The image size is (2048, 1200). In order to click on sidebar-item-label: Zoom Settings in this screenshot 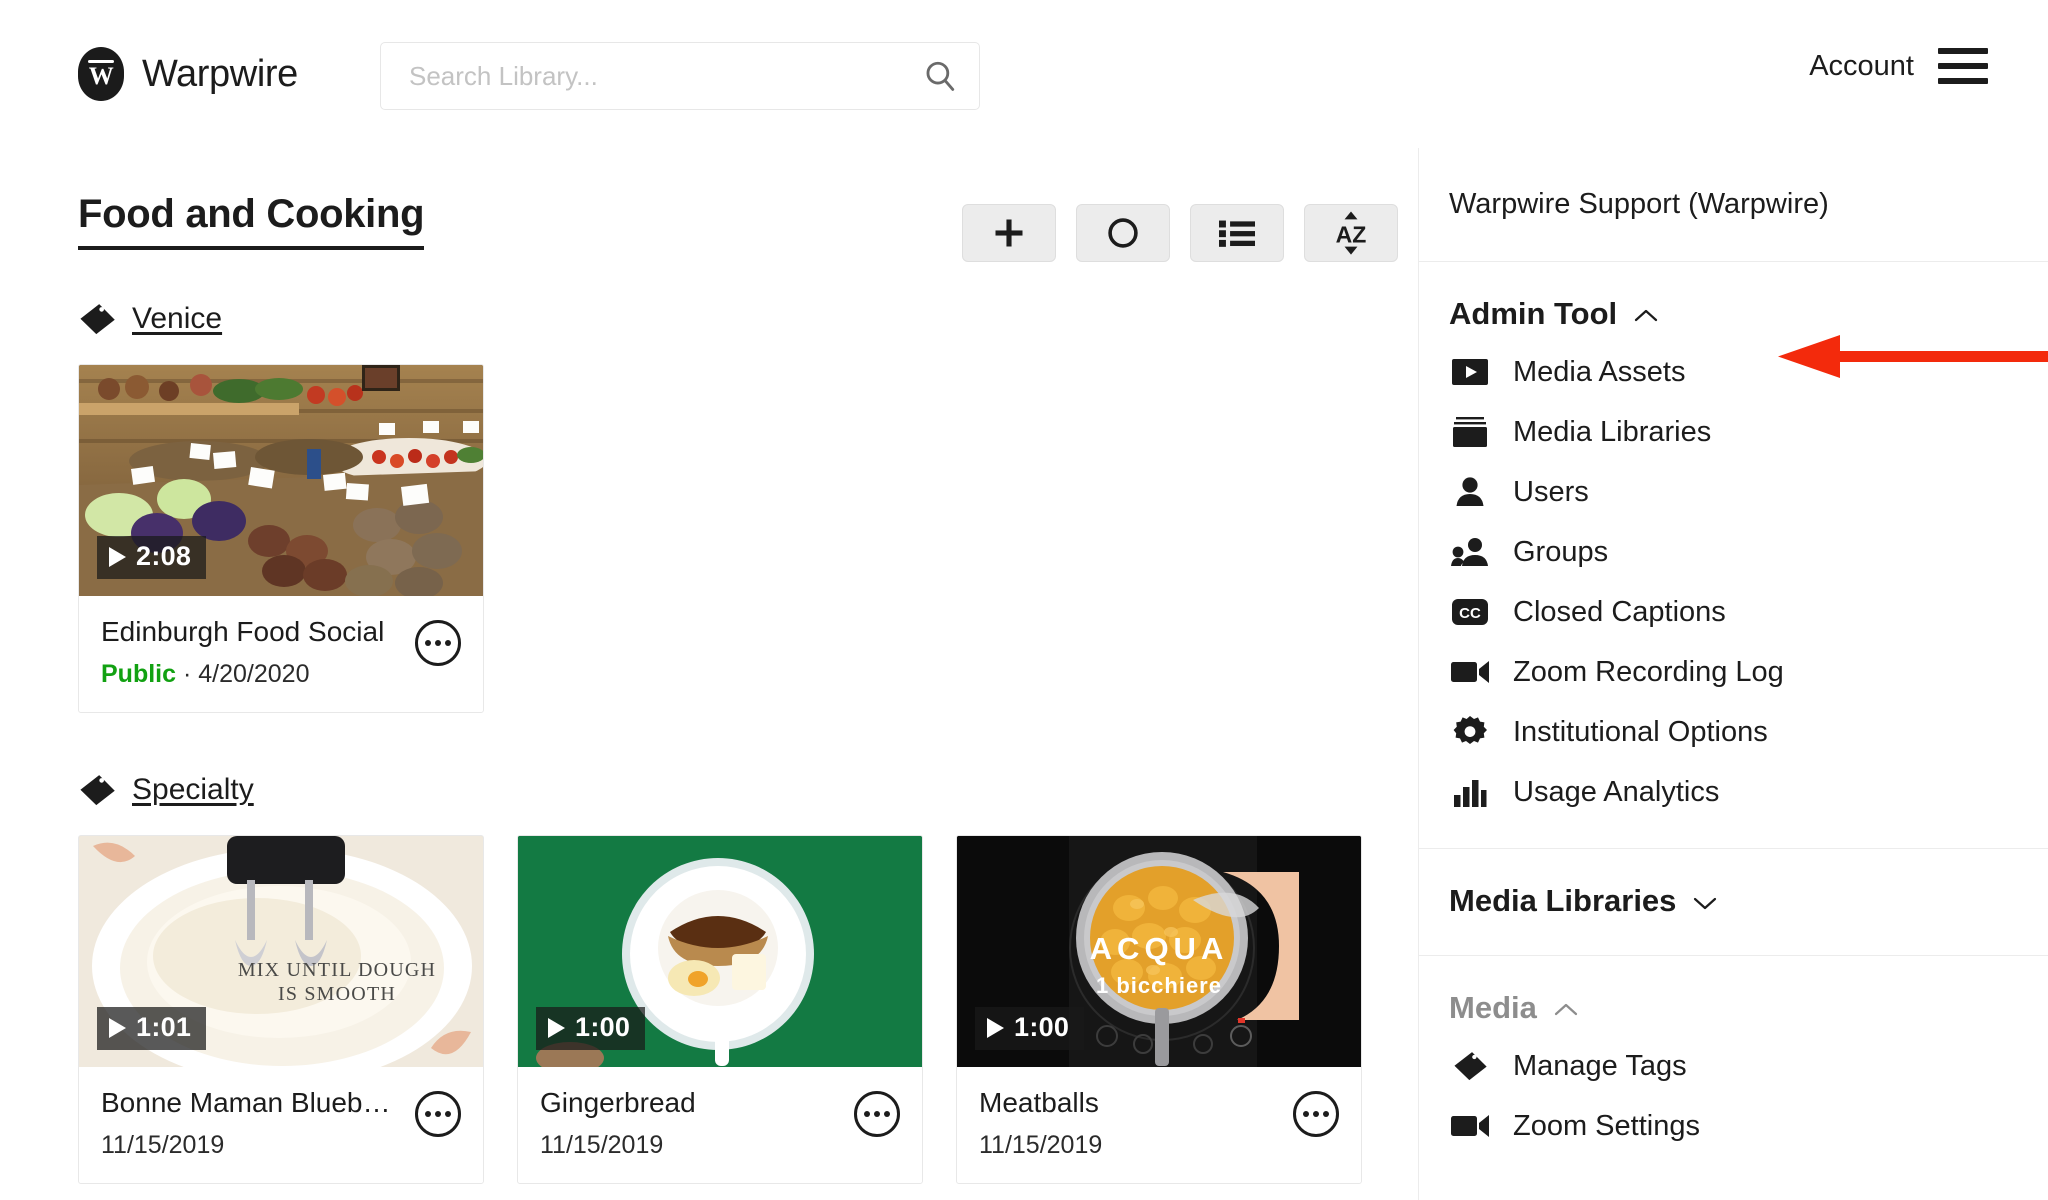, I will do `click(1606, 1125)`.